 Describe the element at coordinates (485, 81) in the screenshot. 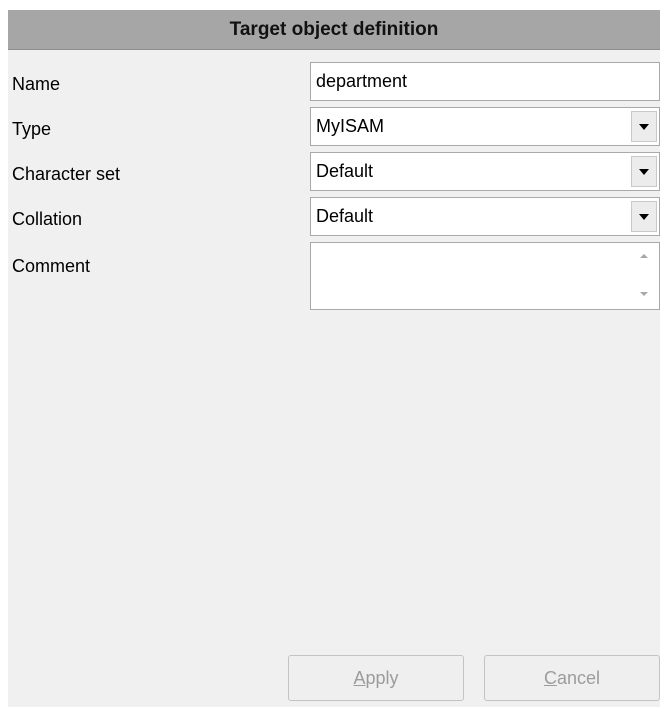

I see `name-field: department` at that location.